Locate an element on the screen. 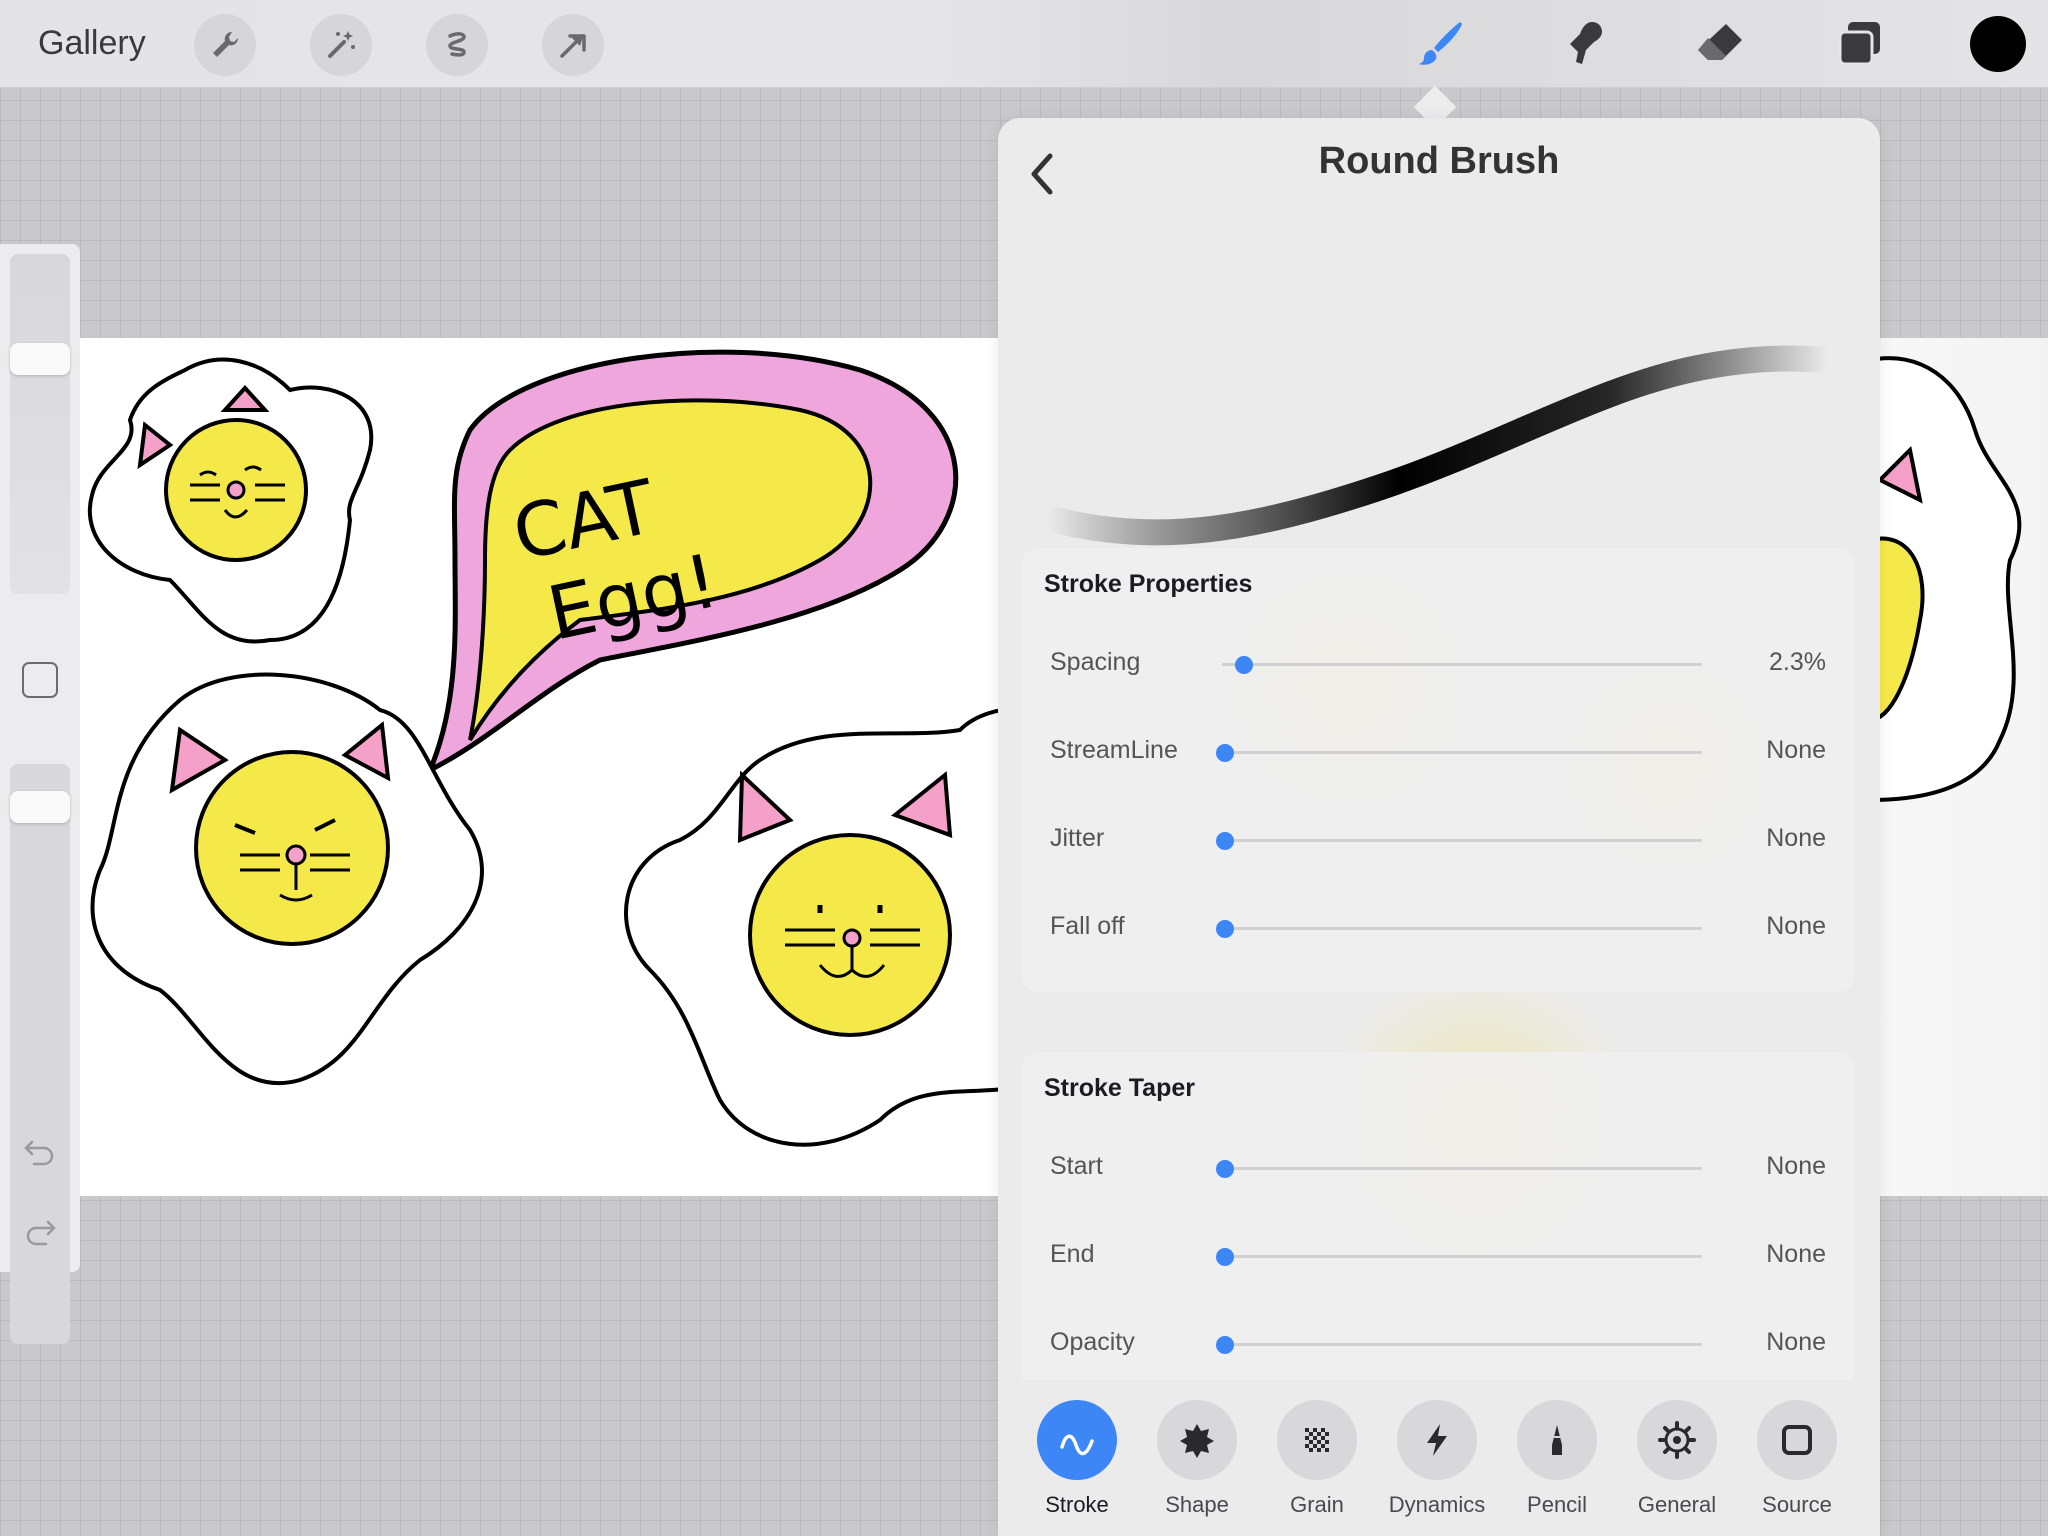 The image size is (2048, 1536). gear-icon is located at coordinates (1677, 1440).